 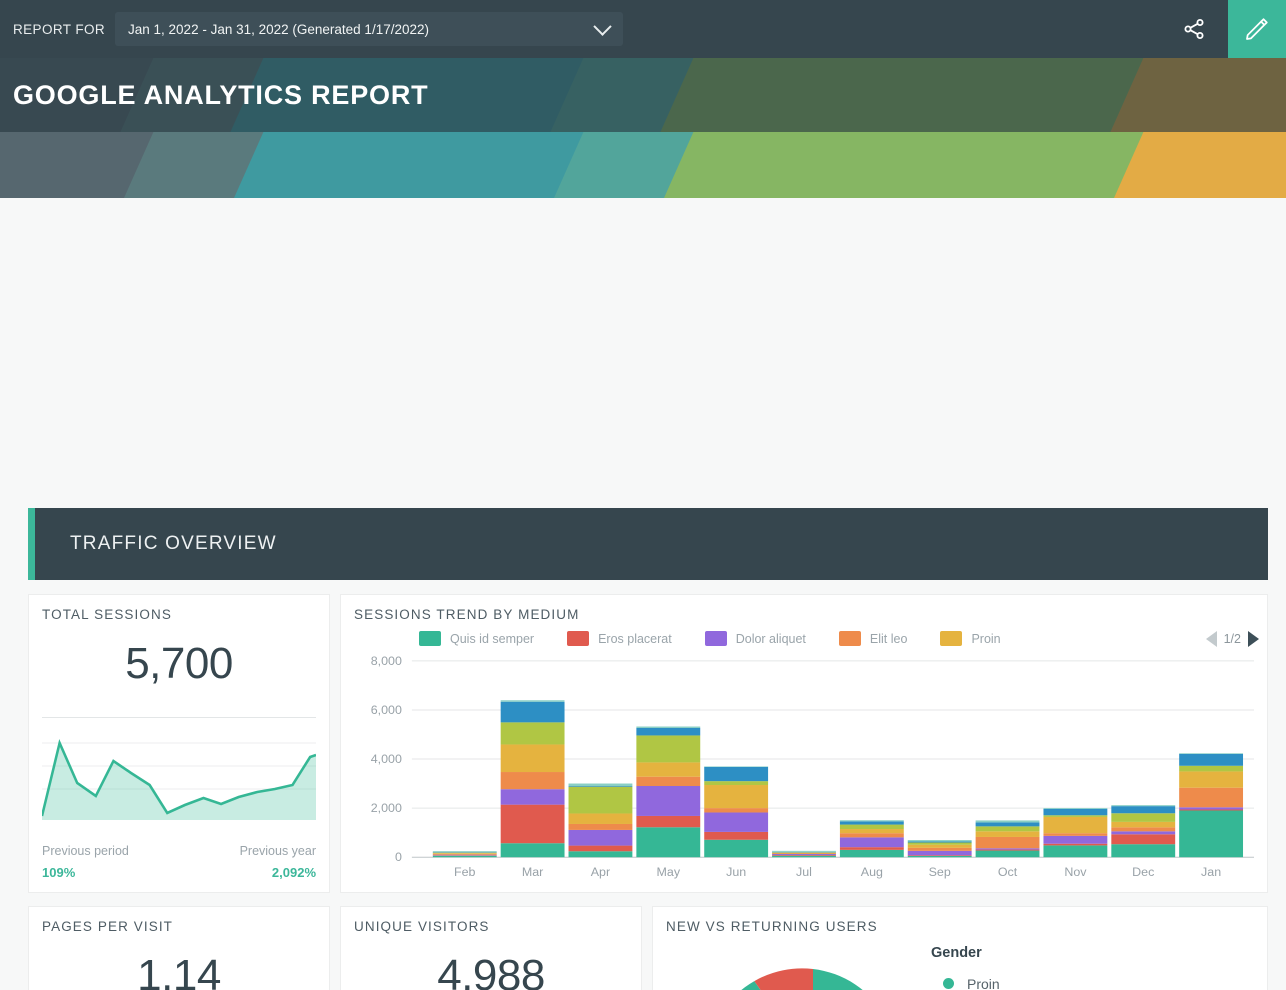 I want to click on bar-group-mar, so click(x=532, y=779).